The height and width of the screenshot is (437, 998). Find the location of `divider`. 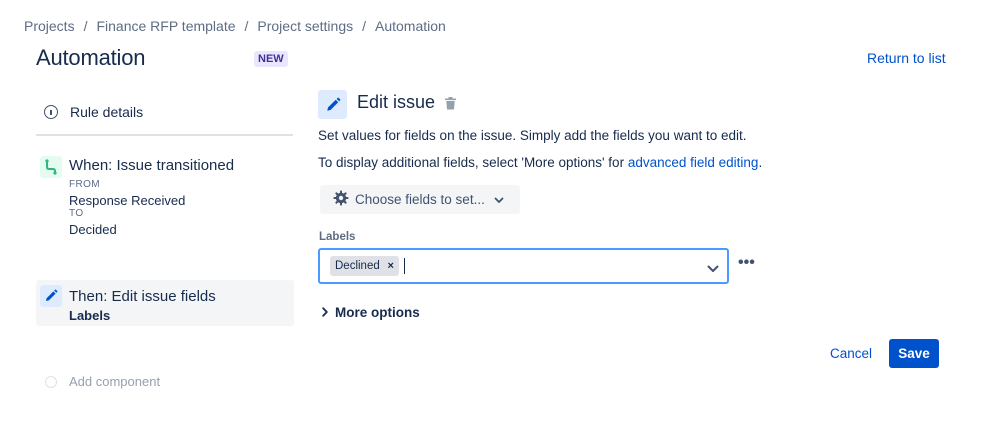

divider is located at coordinates (164, 135).